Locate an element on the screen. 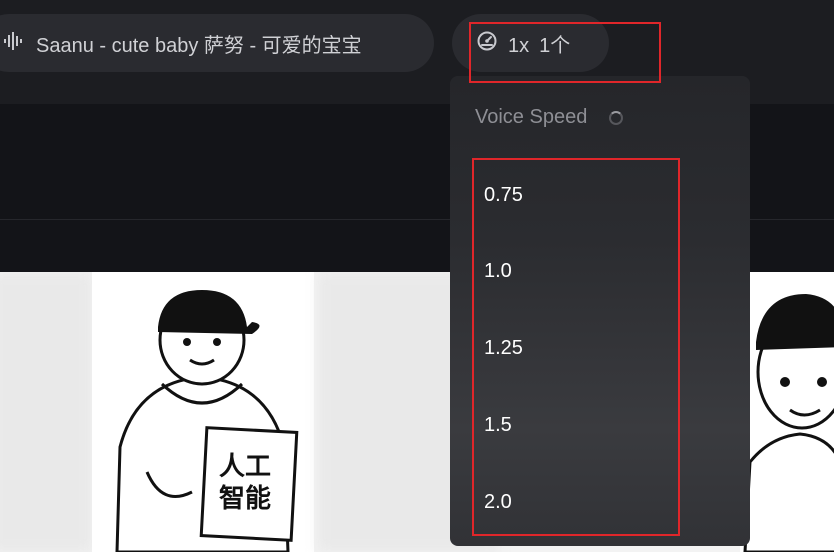  voice-name-label: Saanu - cute baby 萨努 - 可爱的宝宝 is located at coordinates (199, 45).